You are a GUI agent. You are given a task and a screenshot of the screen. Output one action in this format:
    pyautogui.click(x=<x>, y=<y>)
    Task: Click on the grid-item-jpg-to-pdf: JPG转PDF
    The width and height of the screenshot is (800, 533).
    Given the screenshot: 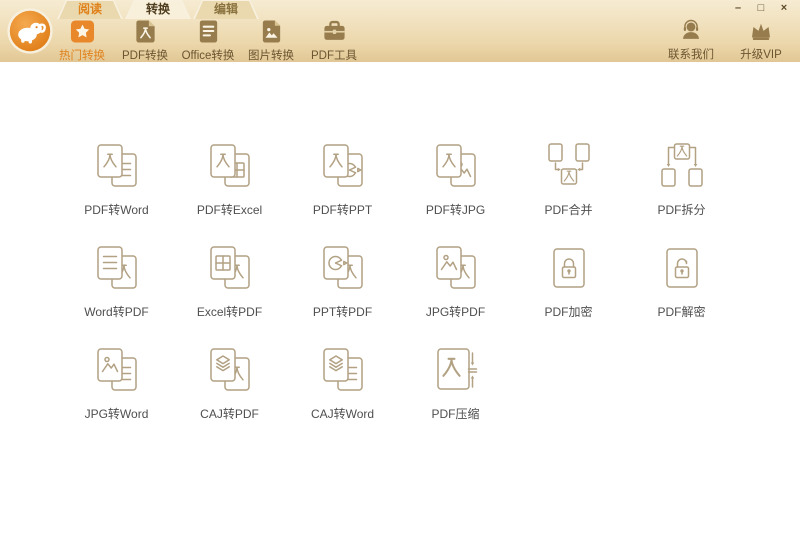 What is the action you would take?
    pyautogui.click(x=455, y=280)
    